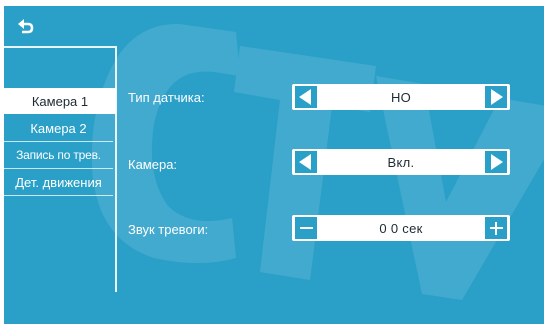 The height and width of the screenshot is (329, 548). I want to click on camera-value: Вкл., so click(401, 162).